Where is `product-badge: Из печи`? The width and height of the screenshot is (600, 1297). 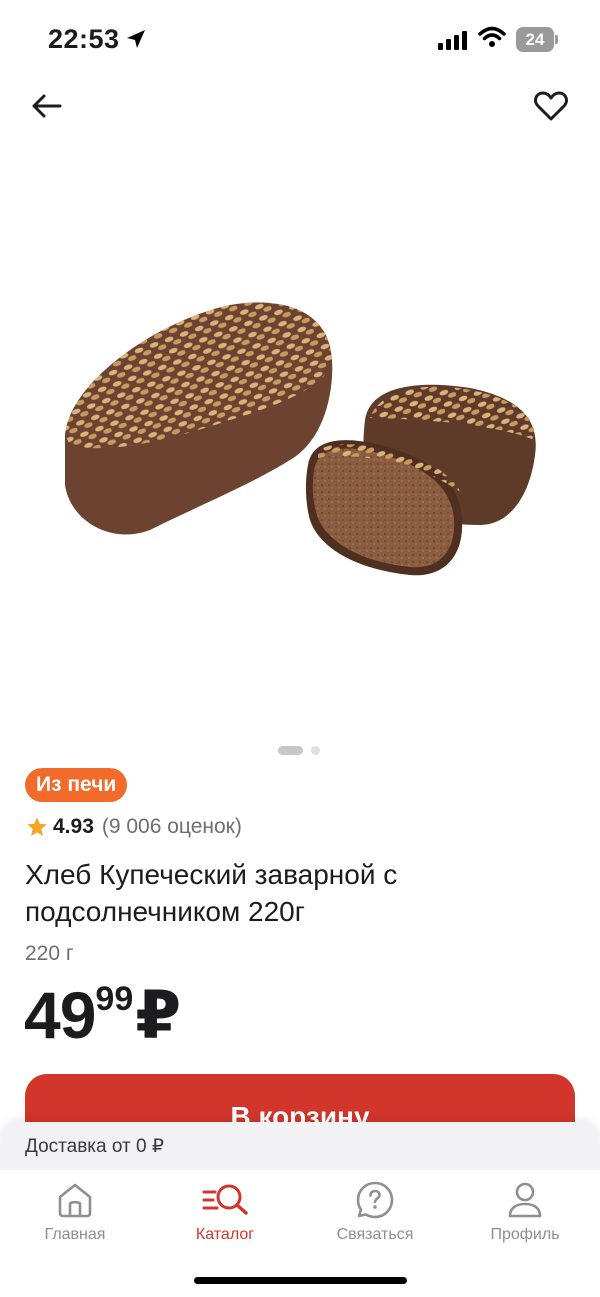 product-badge: Из печи is located at coordinates (76, 785).